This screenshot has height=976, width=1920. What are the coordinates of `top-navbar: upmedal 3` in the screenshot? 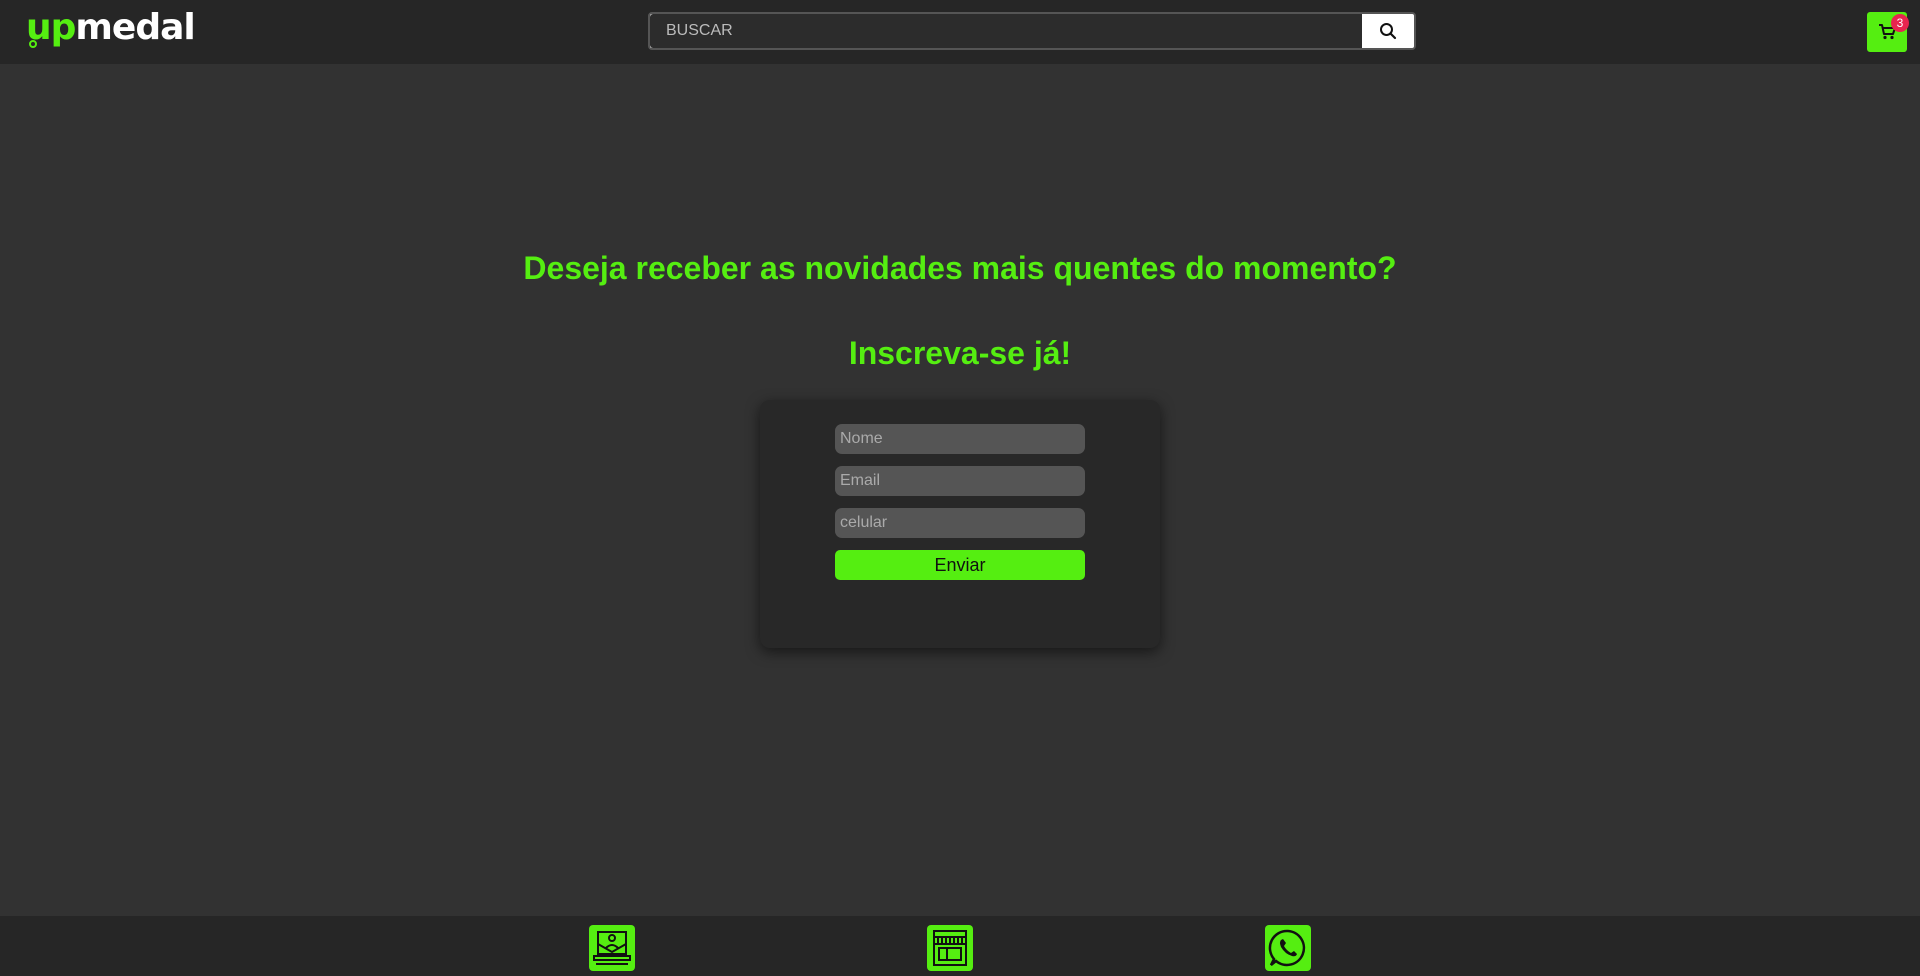 It's located at (960, 32).